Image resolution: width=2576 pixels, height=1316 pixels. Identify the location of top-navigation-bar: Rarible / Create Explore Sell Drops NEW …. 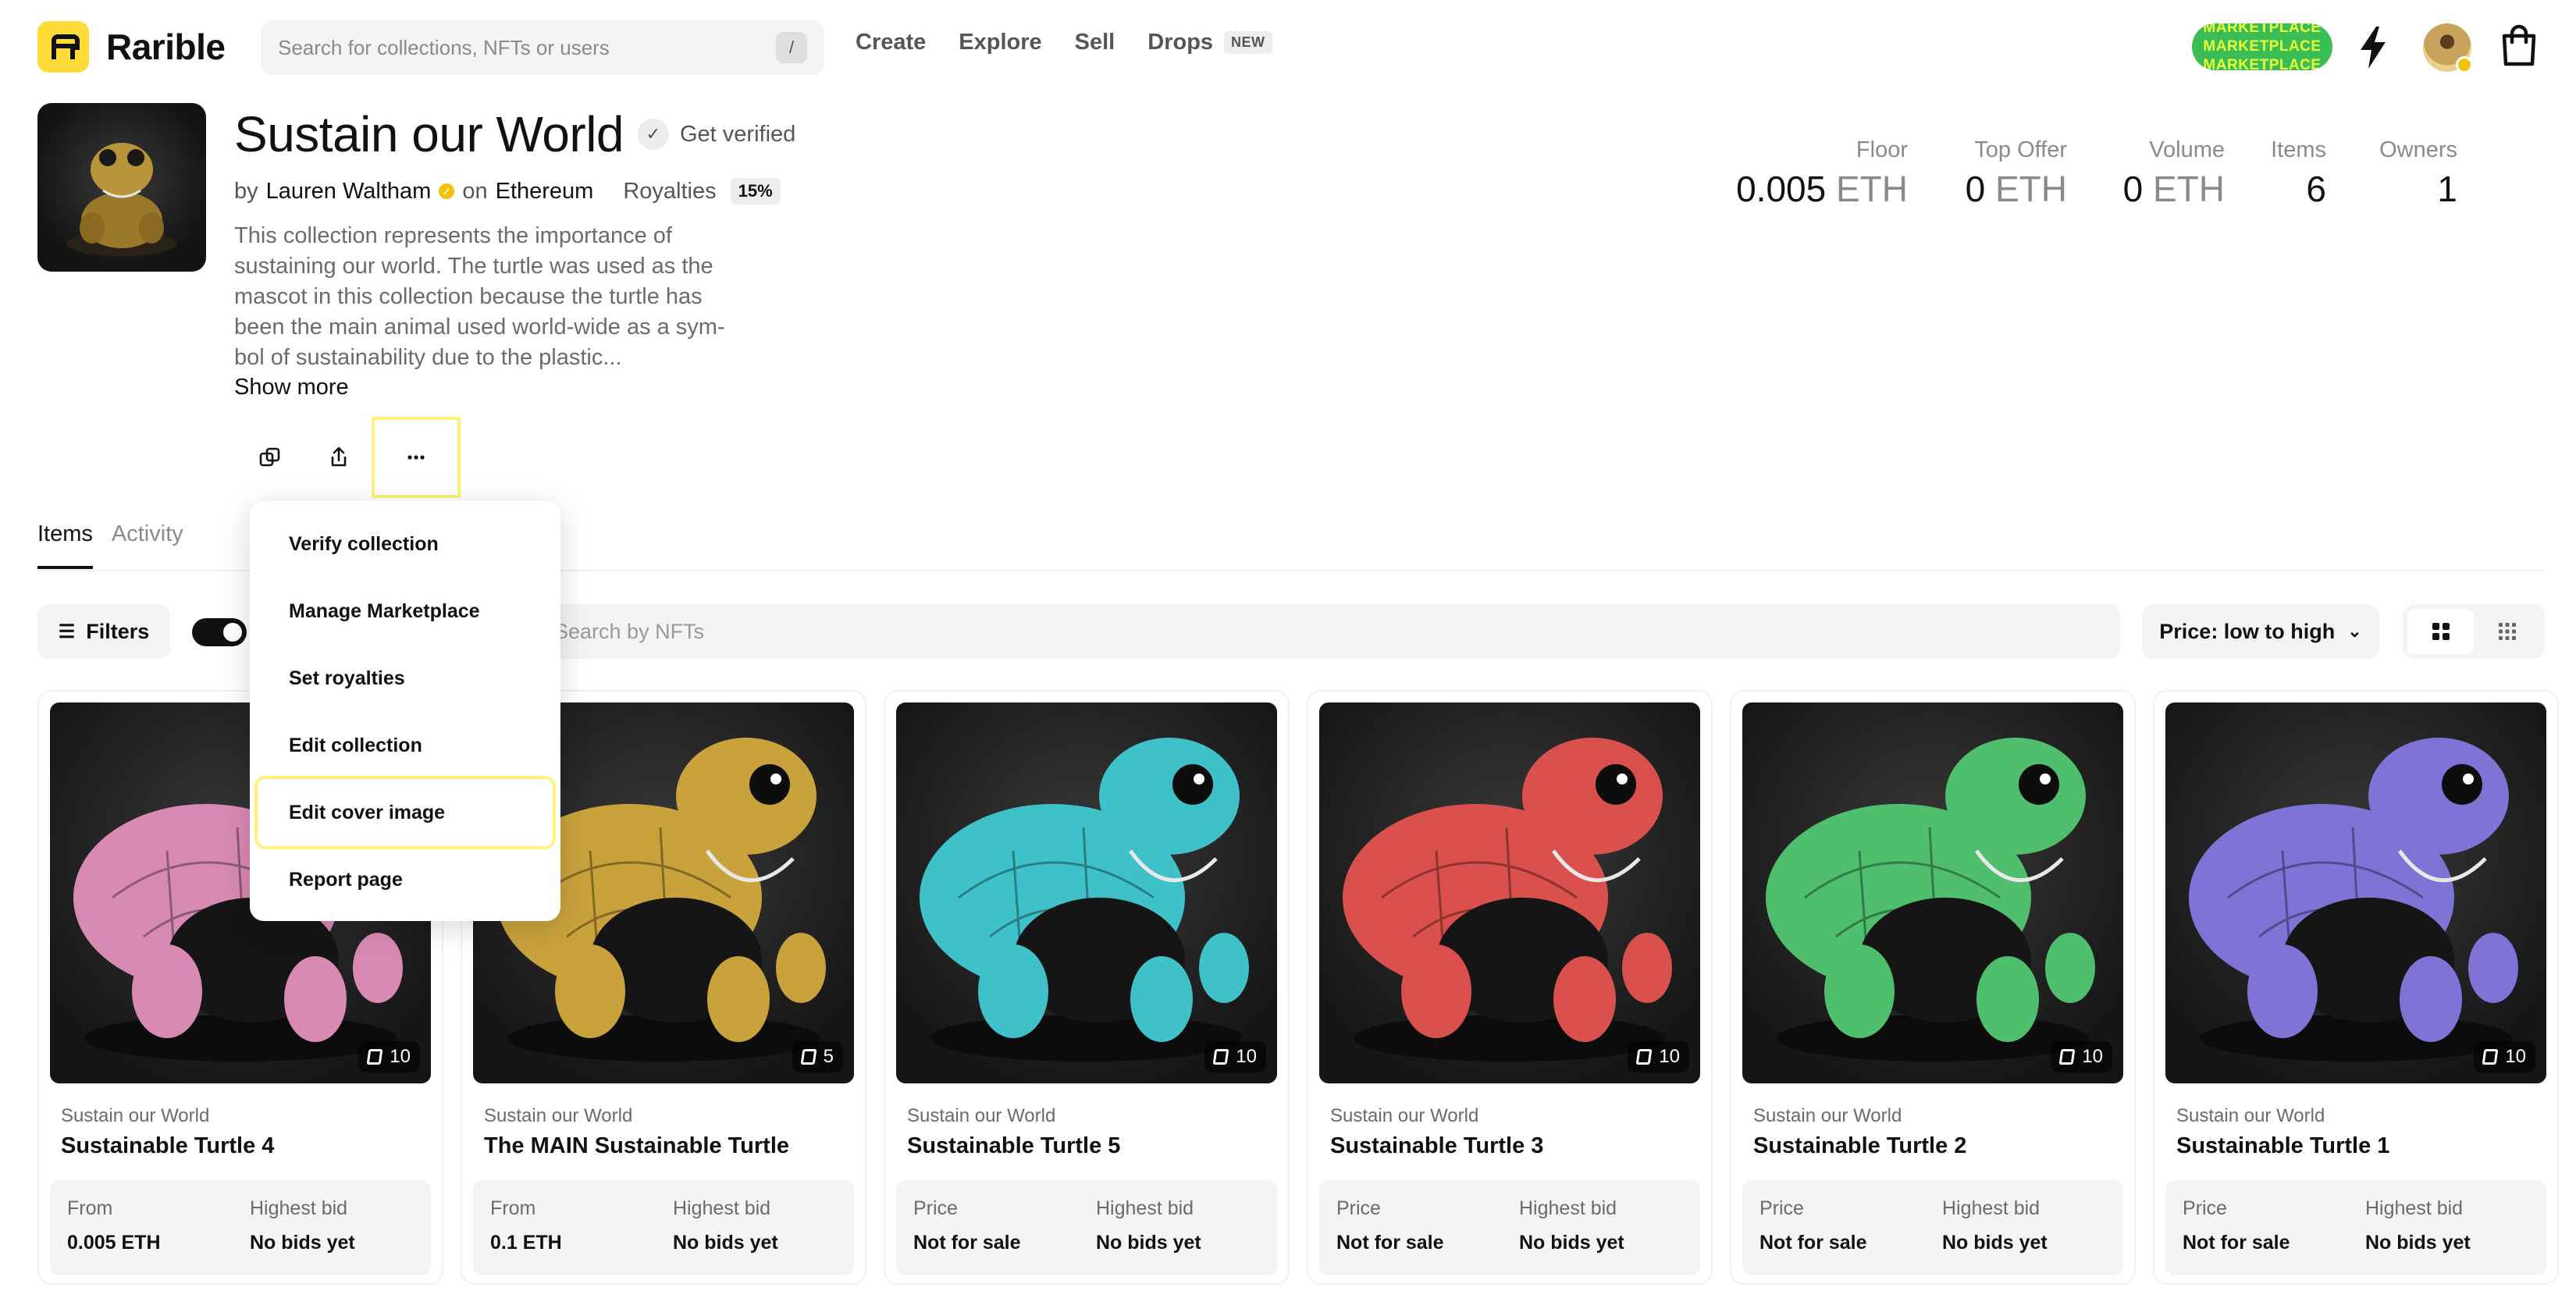
(1288, 47).